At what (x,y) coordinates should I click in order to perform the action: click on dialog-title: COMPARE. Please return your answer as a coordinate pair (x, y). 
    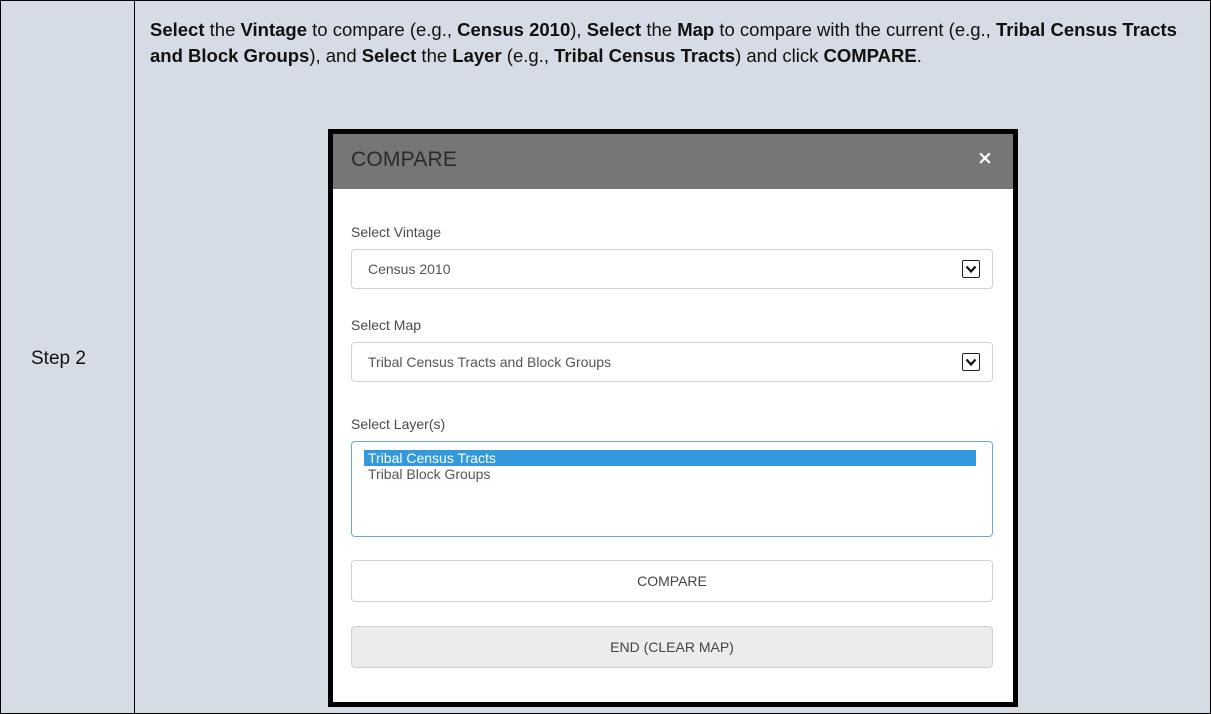
    Looking at the image, I should click on (404, 159).